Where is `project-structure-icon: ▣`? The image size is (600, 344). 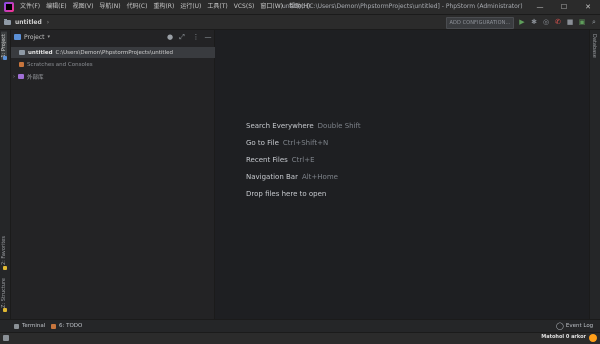
project-structure-icon: ▣ is located at coordinates (582, 22).